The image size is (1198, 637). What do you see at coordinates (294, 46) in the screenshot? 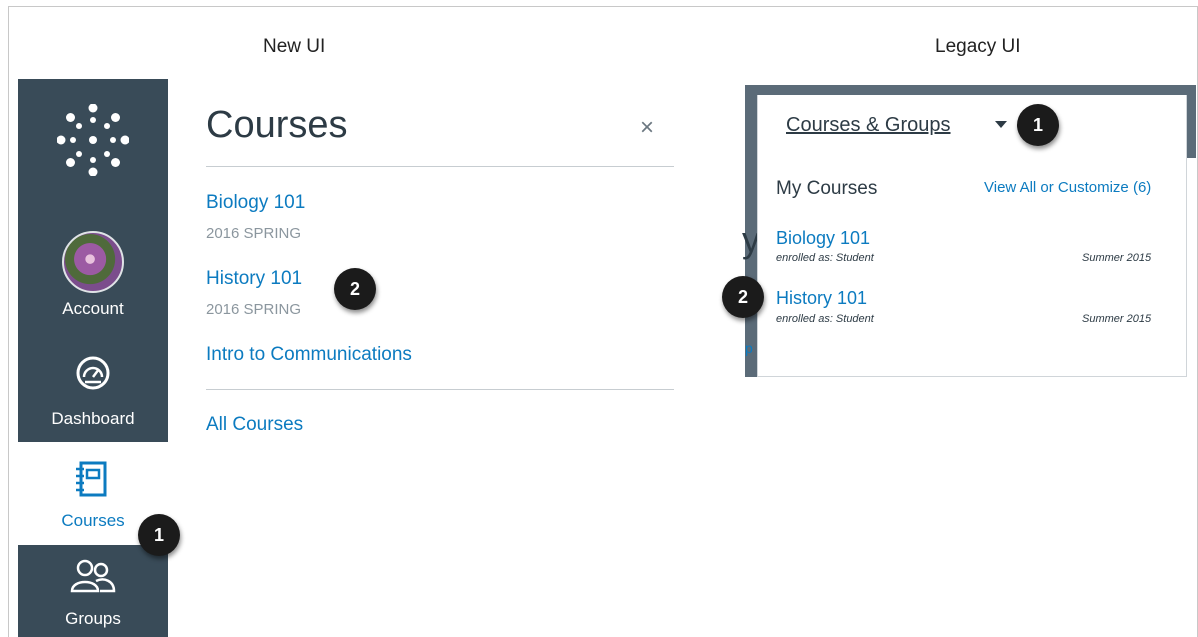
I see `new-ui-heading: New UI` at bounding box center [294, 46].